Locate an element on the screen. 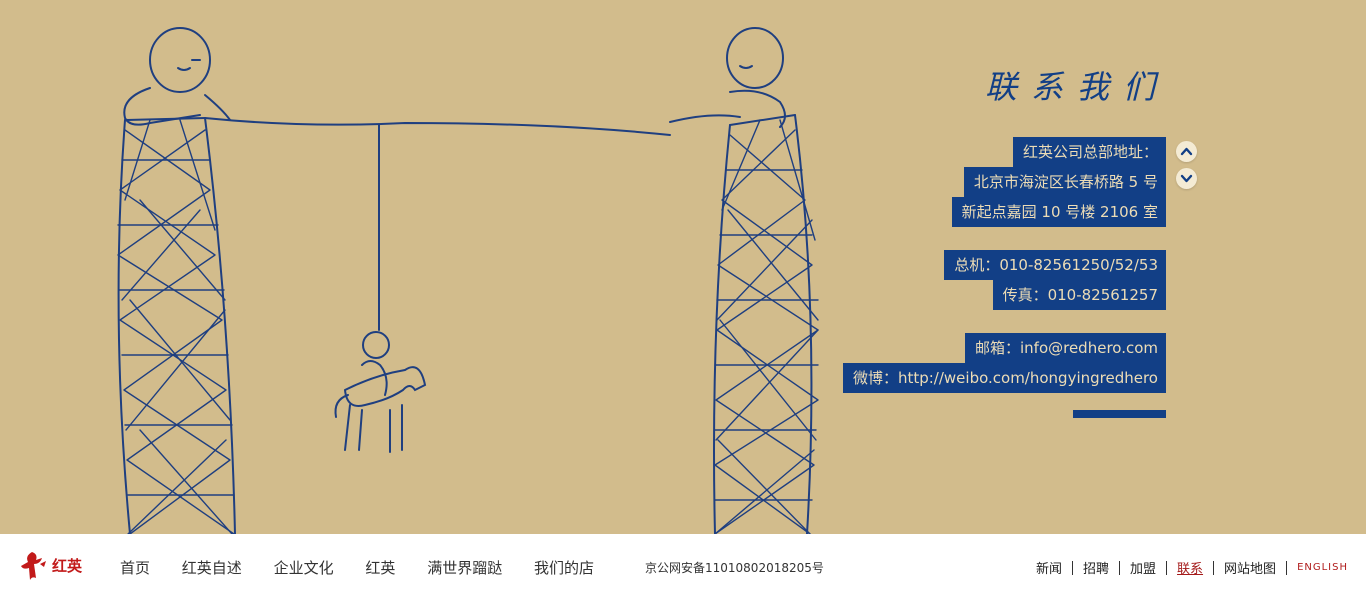 This screenshot has width=1366, height=609. decorative-bar is located at coordinates (1119, 414).